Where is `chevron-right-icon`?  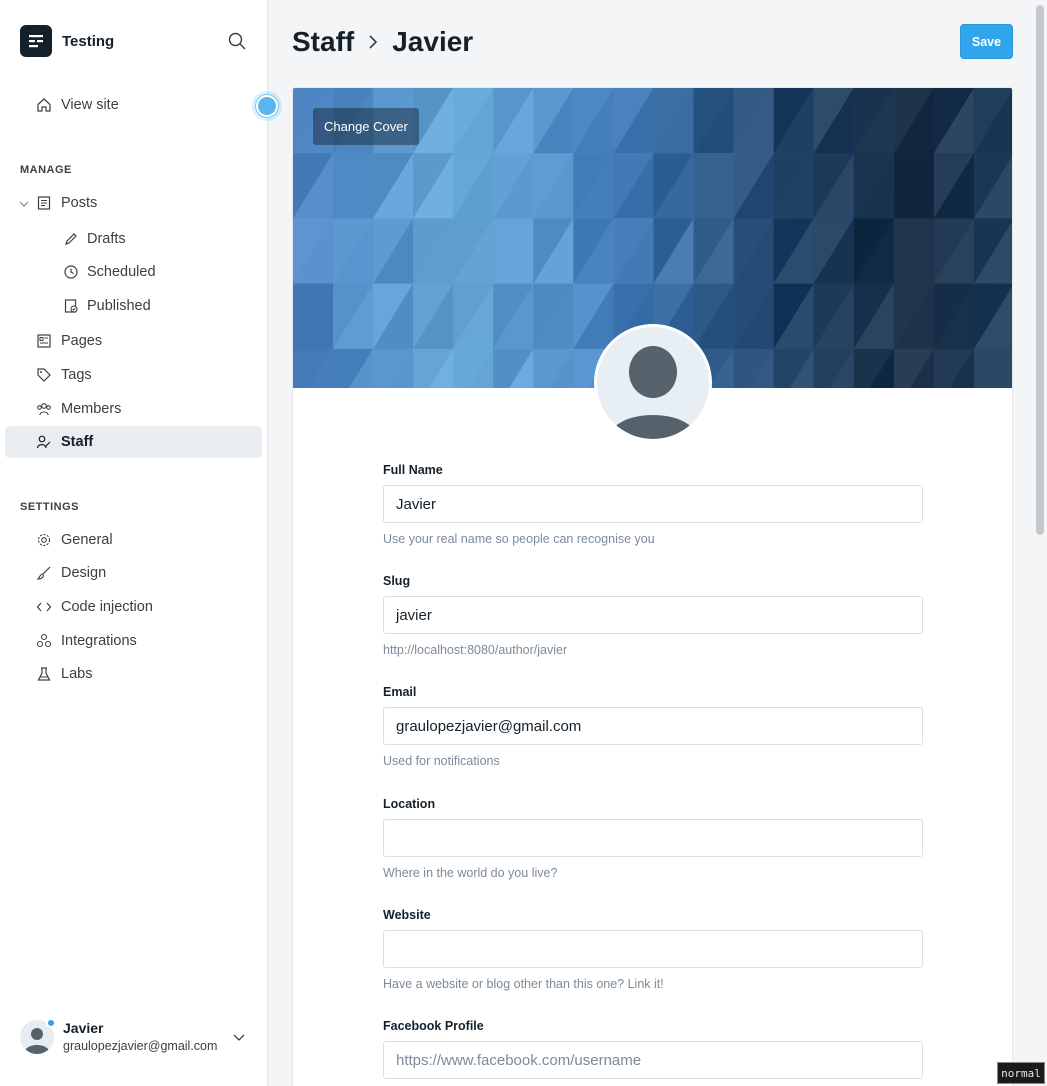
chevron-right-icon is located at coordinates (373, 42).